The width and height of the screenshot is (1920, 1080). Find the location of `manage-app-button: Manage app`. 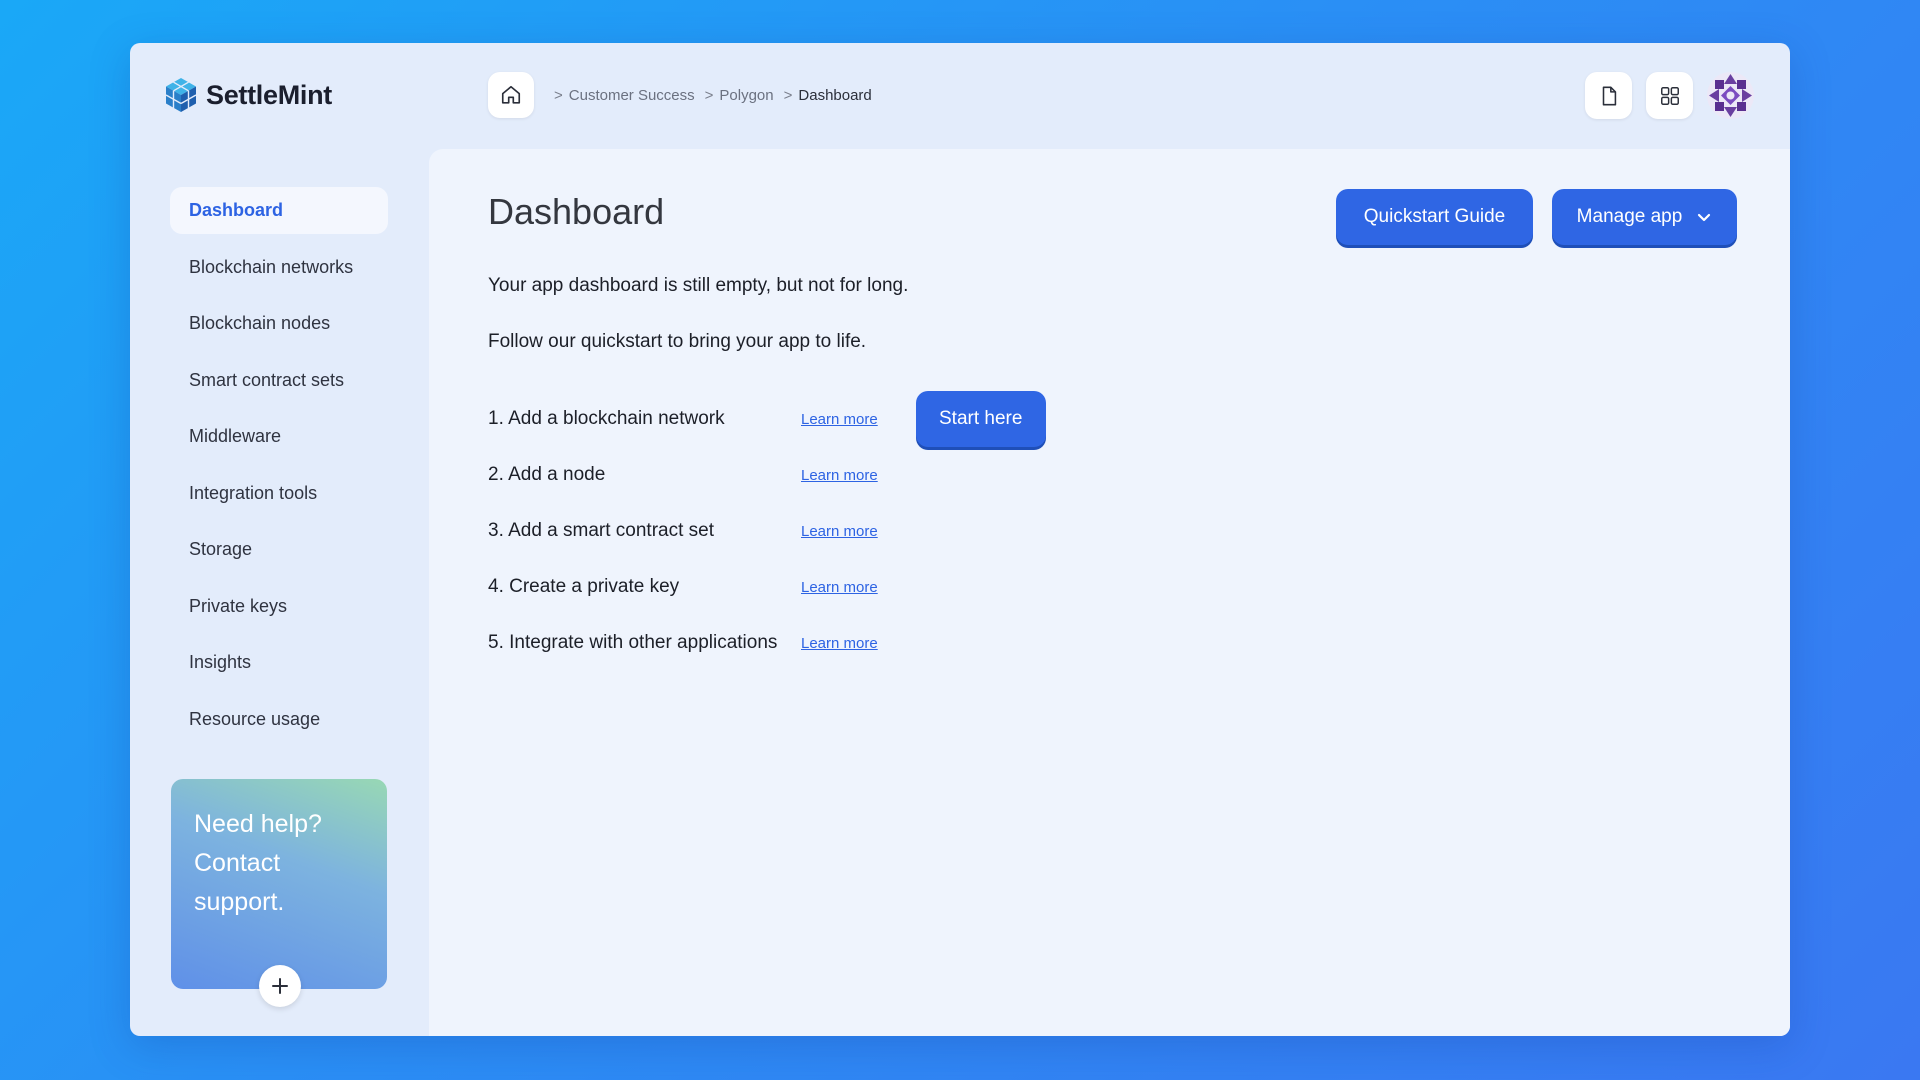

manage-app-button: Manage app is located at coordinates (1644, 217).